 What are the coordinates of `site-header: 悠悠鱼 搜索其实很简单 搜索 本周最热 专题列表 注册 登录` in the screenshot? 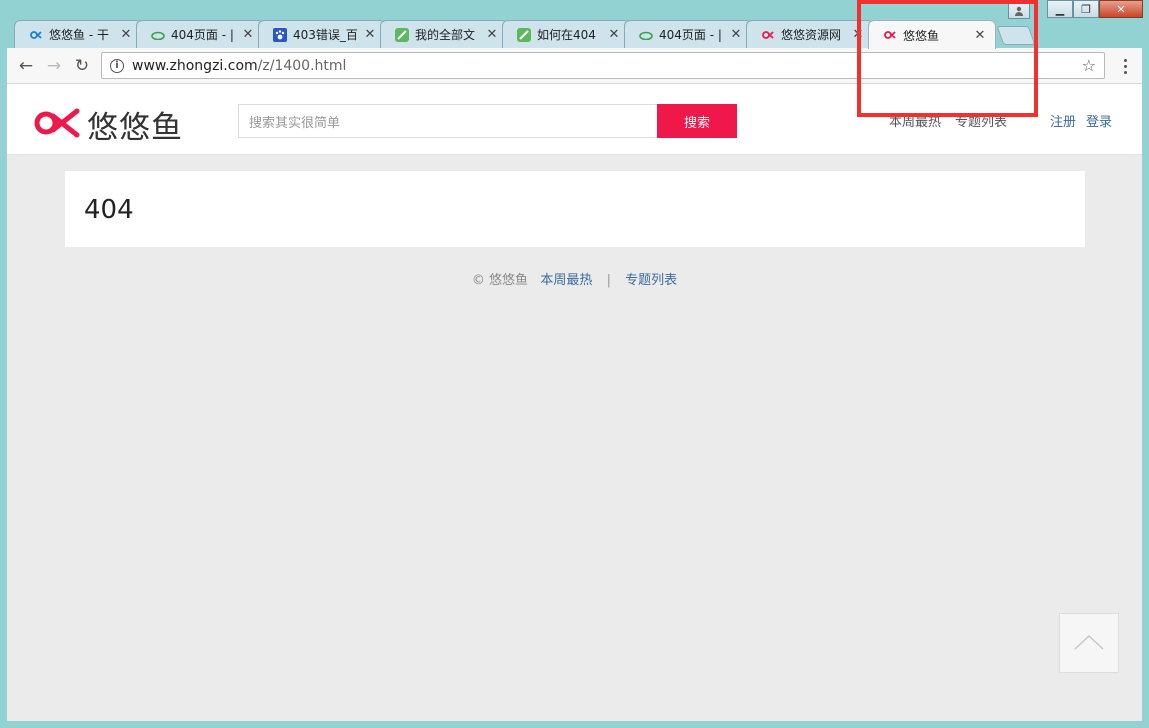 It's located at (574, 119).